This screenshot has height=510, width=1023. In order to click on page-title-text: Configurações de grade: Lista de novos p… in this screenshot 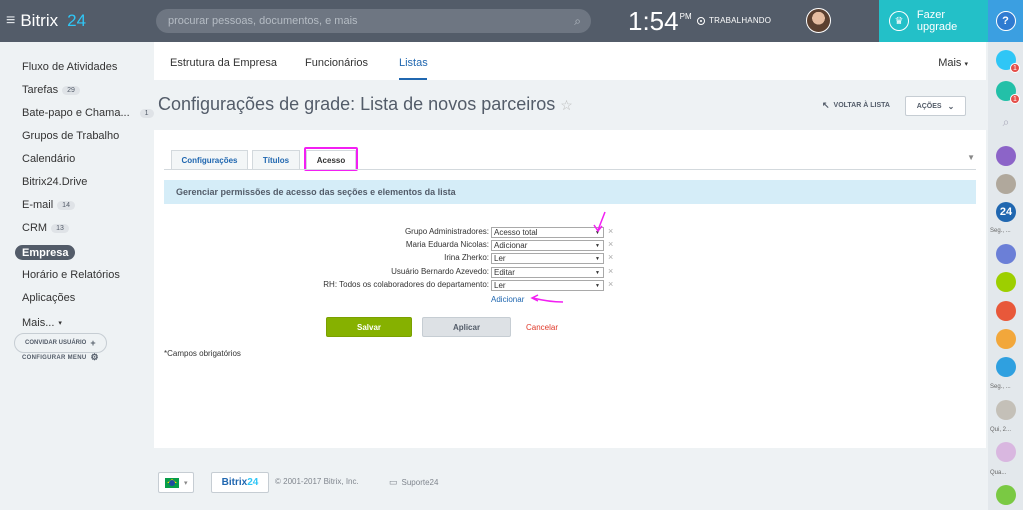, I will do `click(357, 104)`.